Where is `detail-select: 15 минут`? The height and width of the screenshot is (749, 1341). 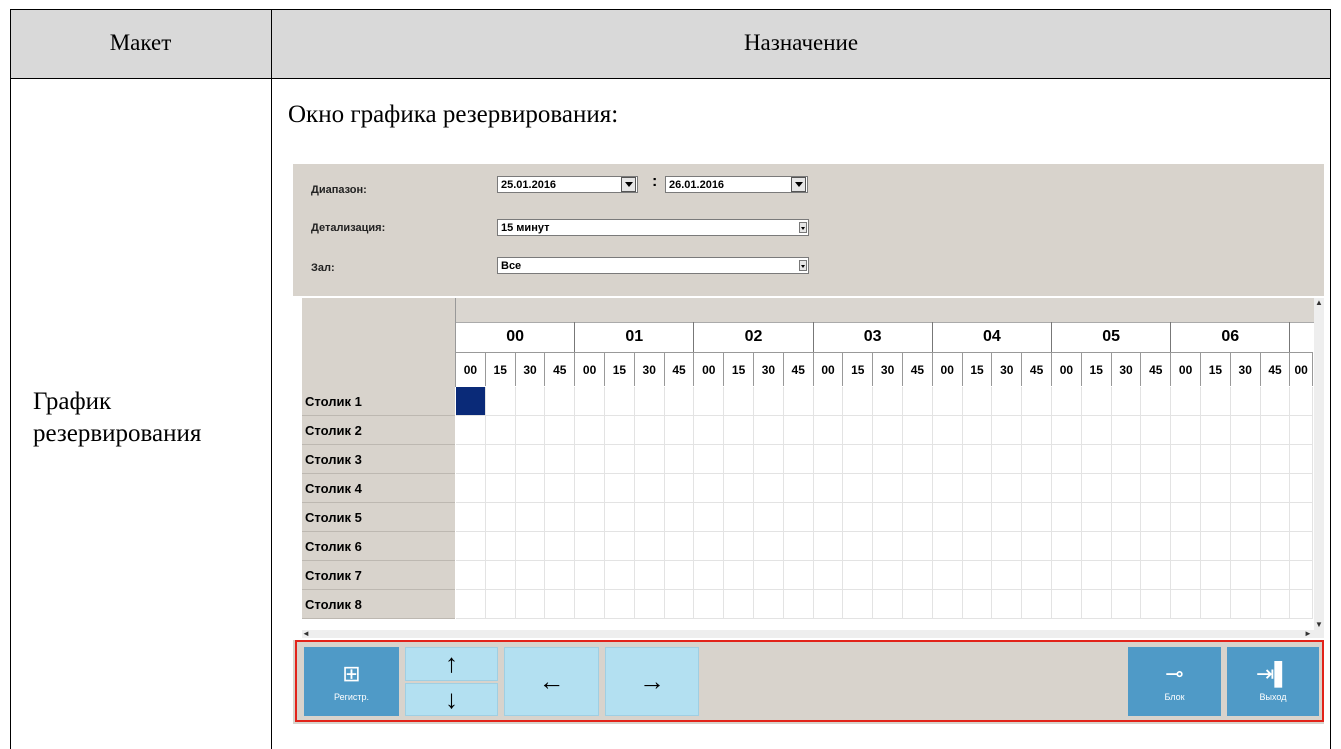 detail-select: 15 минут is located at coordinates (653, 227).